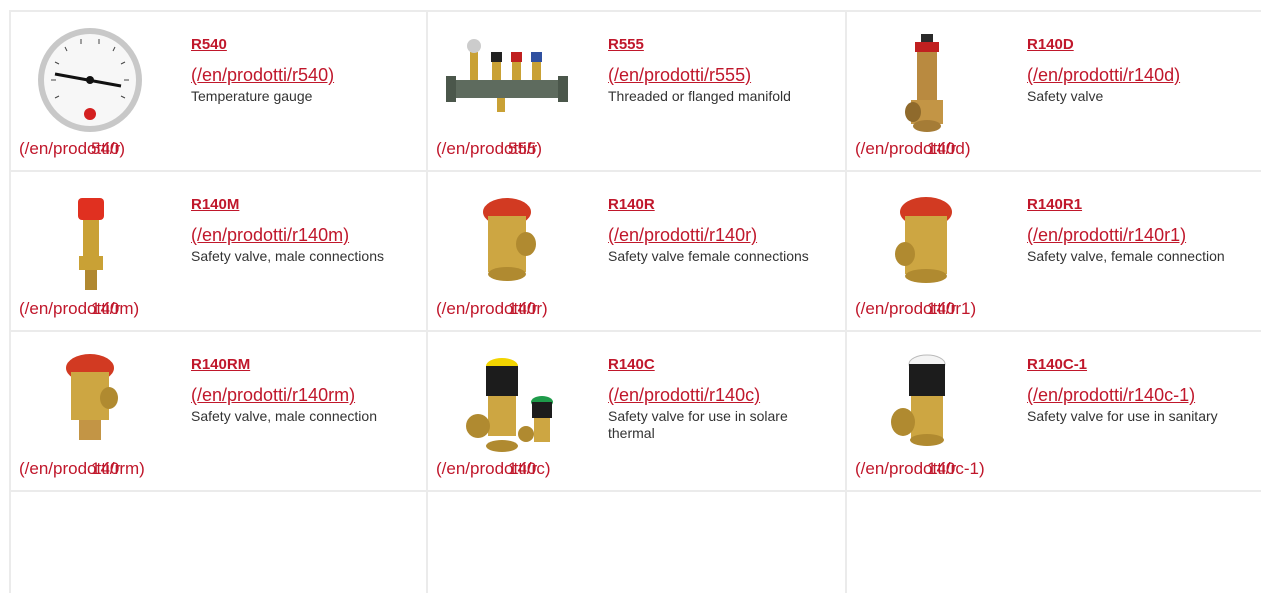  Describe the element at coordinates (1132, 75) in the screenshot. I see `product-url-link: (/en/prodotti/r140d)` at that location.